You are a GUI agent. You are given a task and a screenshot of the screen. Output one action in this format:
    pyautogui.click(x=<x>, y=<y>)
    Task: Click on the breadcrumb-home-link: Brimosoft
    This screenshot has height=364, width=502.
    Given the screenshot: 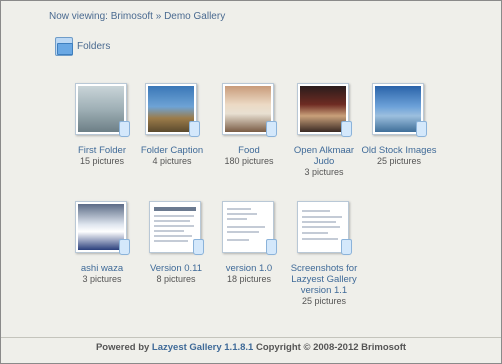 What is the action you would take?
    pyautogui.click(x=132, y=16)
    